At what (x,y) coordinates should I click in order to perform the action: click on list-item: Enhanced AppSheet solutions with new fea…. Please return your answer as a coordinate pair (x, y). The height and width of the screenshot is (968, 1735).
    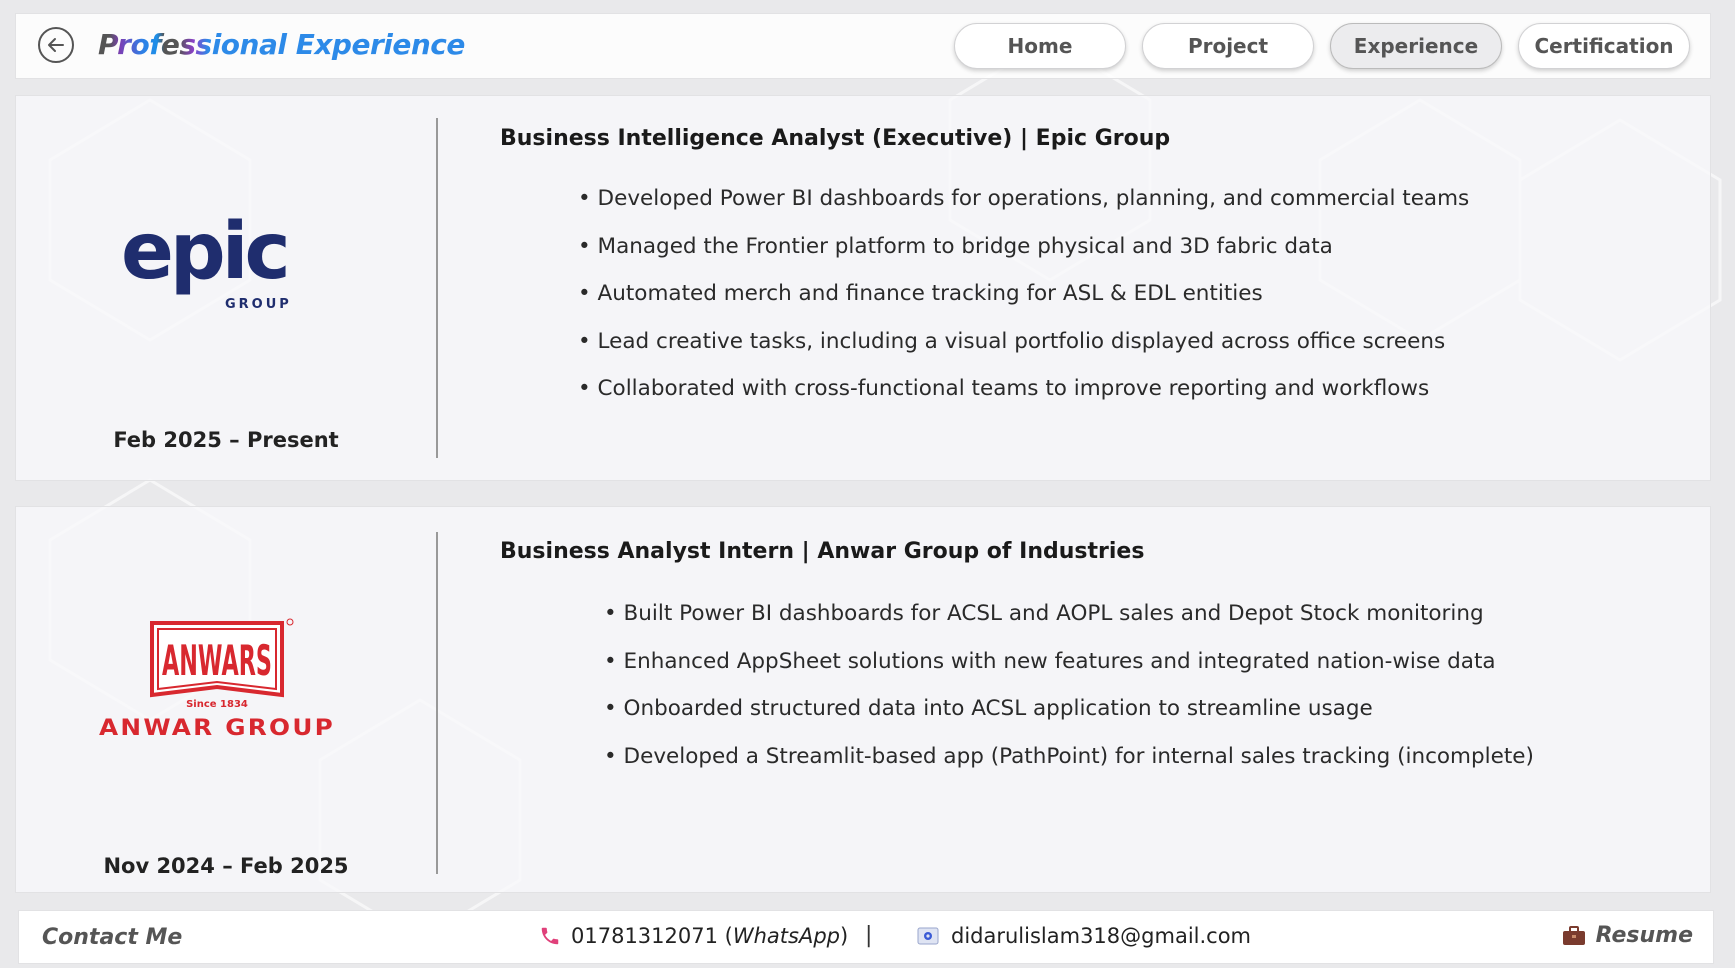
    Looking at the image, I should click on (1069, 671).